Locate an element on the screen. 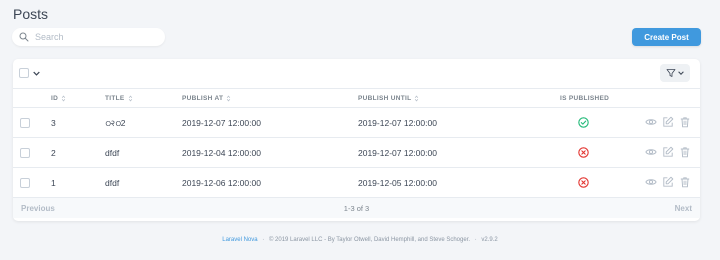 The height and width of the screenshot is (260, 720). nova-link: Laravel Nova is located at coordinates (239, 240).